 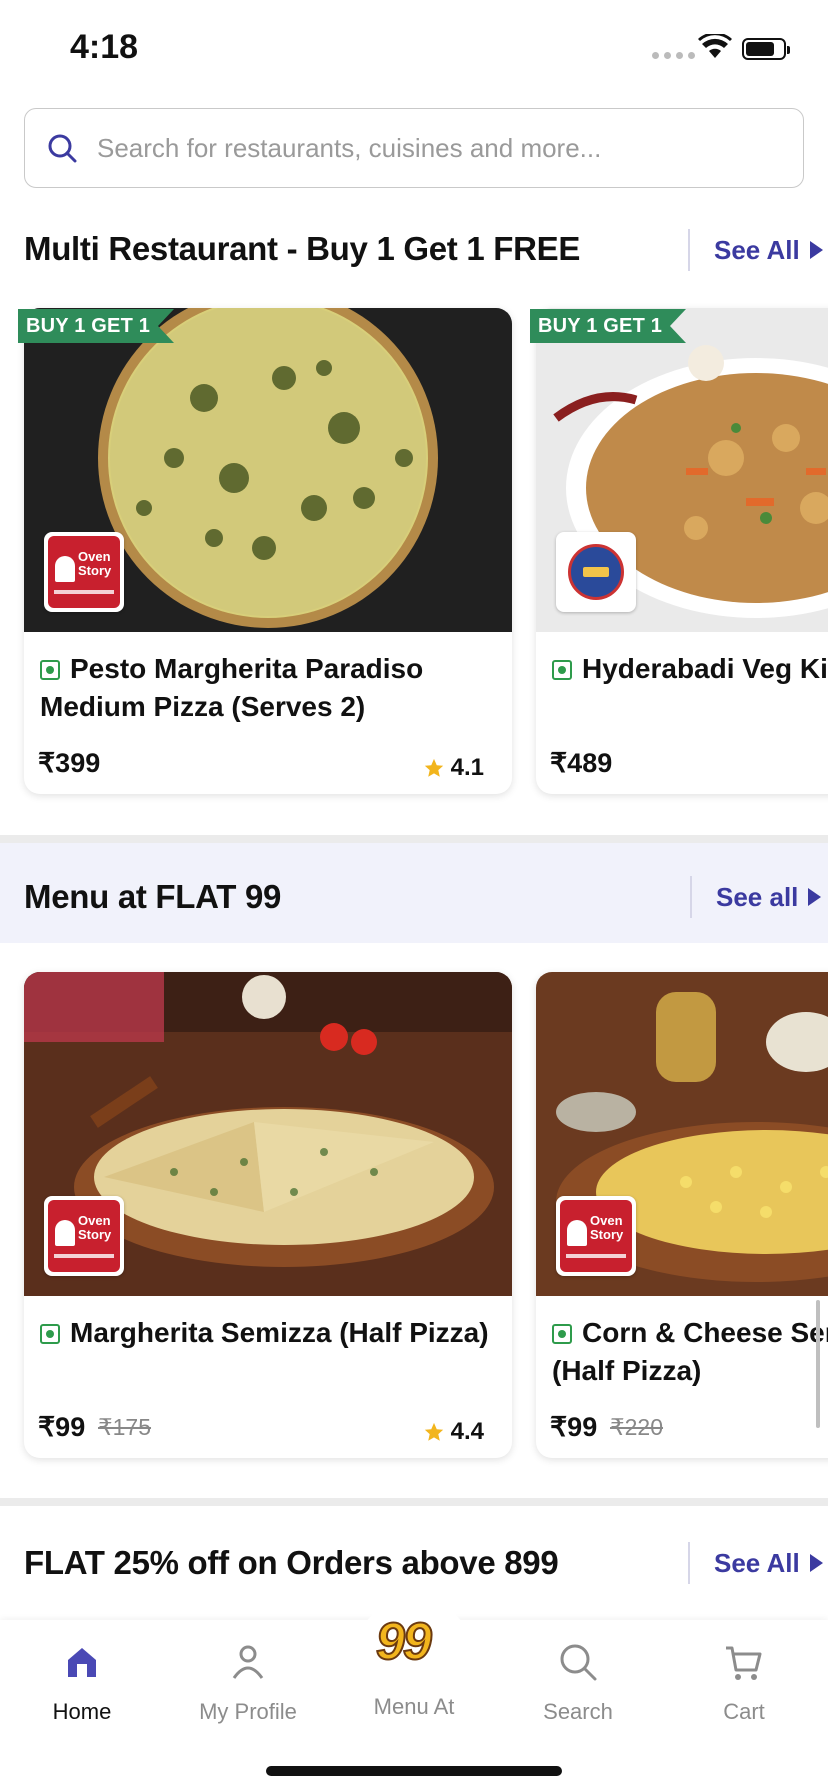 What do you see at coordinates (248, 1662) in the screenshot?
I see `profile-icon` at bounding box center [248, 1662].